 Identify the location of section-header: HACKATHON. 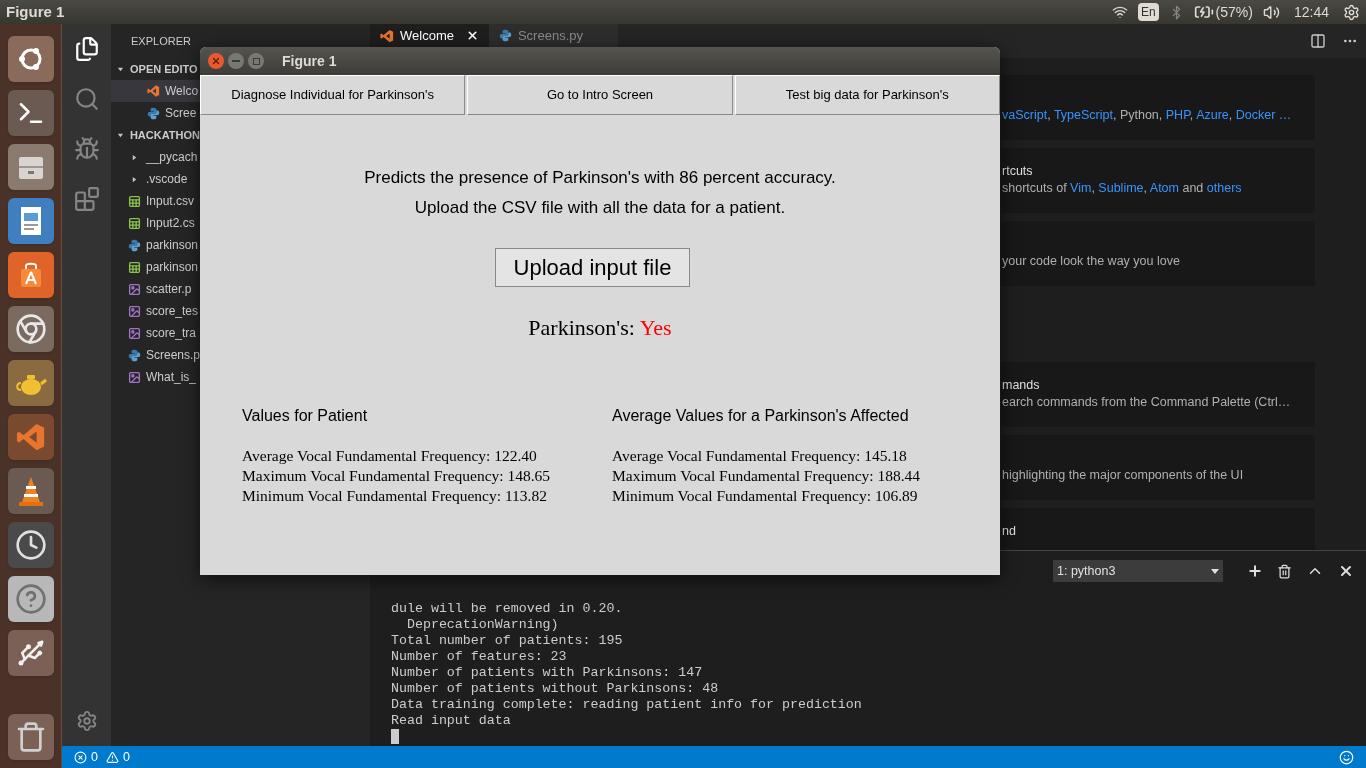
(155, 135).